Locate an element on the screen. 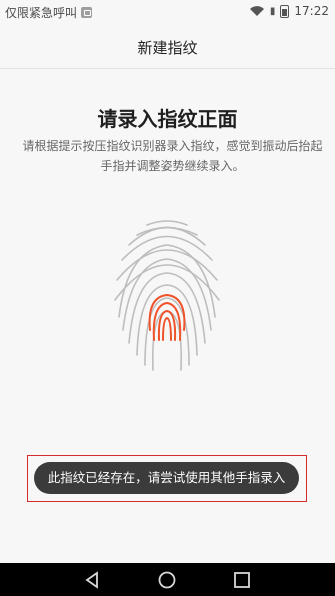 Image resolution: width=335 pixels, height=596 pixels. status-left: 仅限紧急呼叫 is located at coordinates (49, 12).